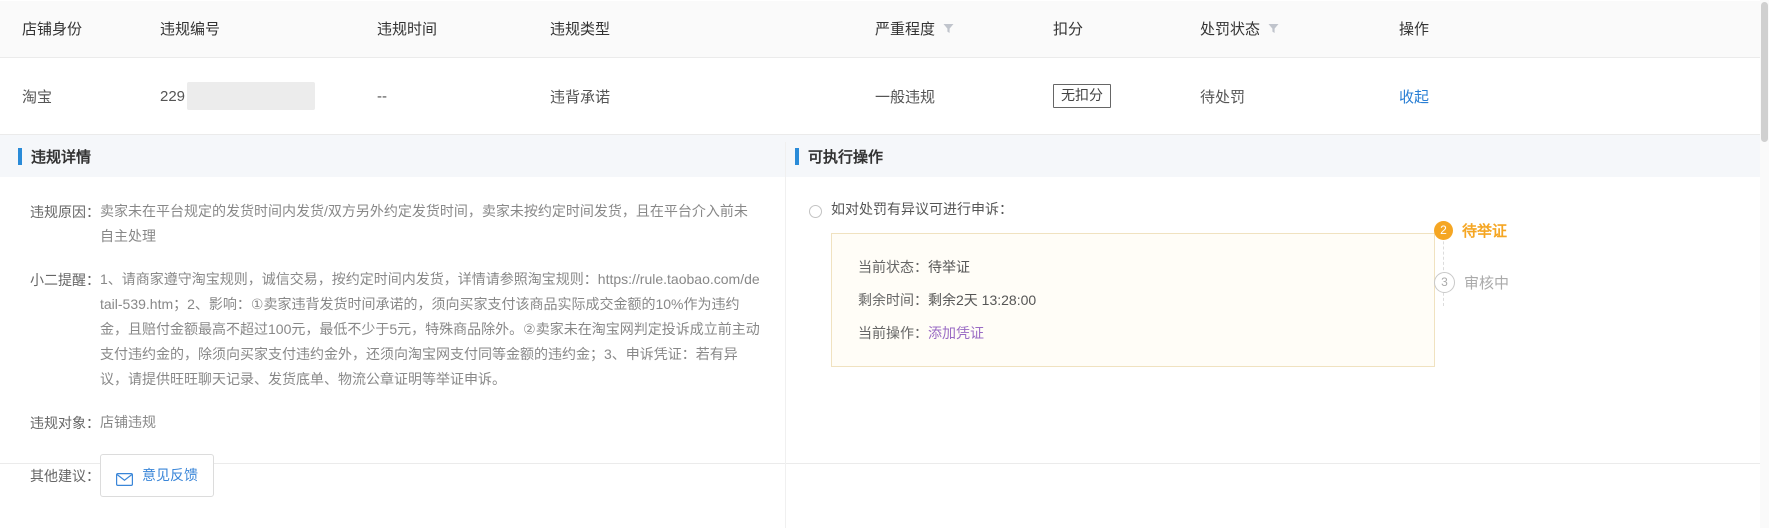  What do you see at coordinates (949, 267) in the screenshot?
I see `current-status-value: 待举证` at bounding box center [949, 267].